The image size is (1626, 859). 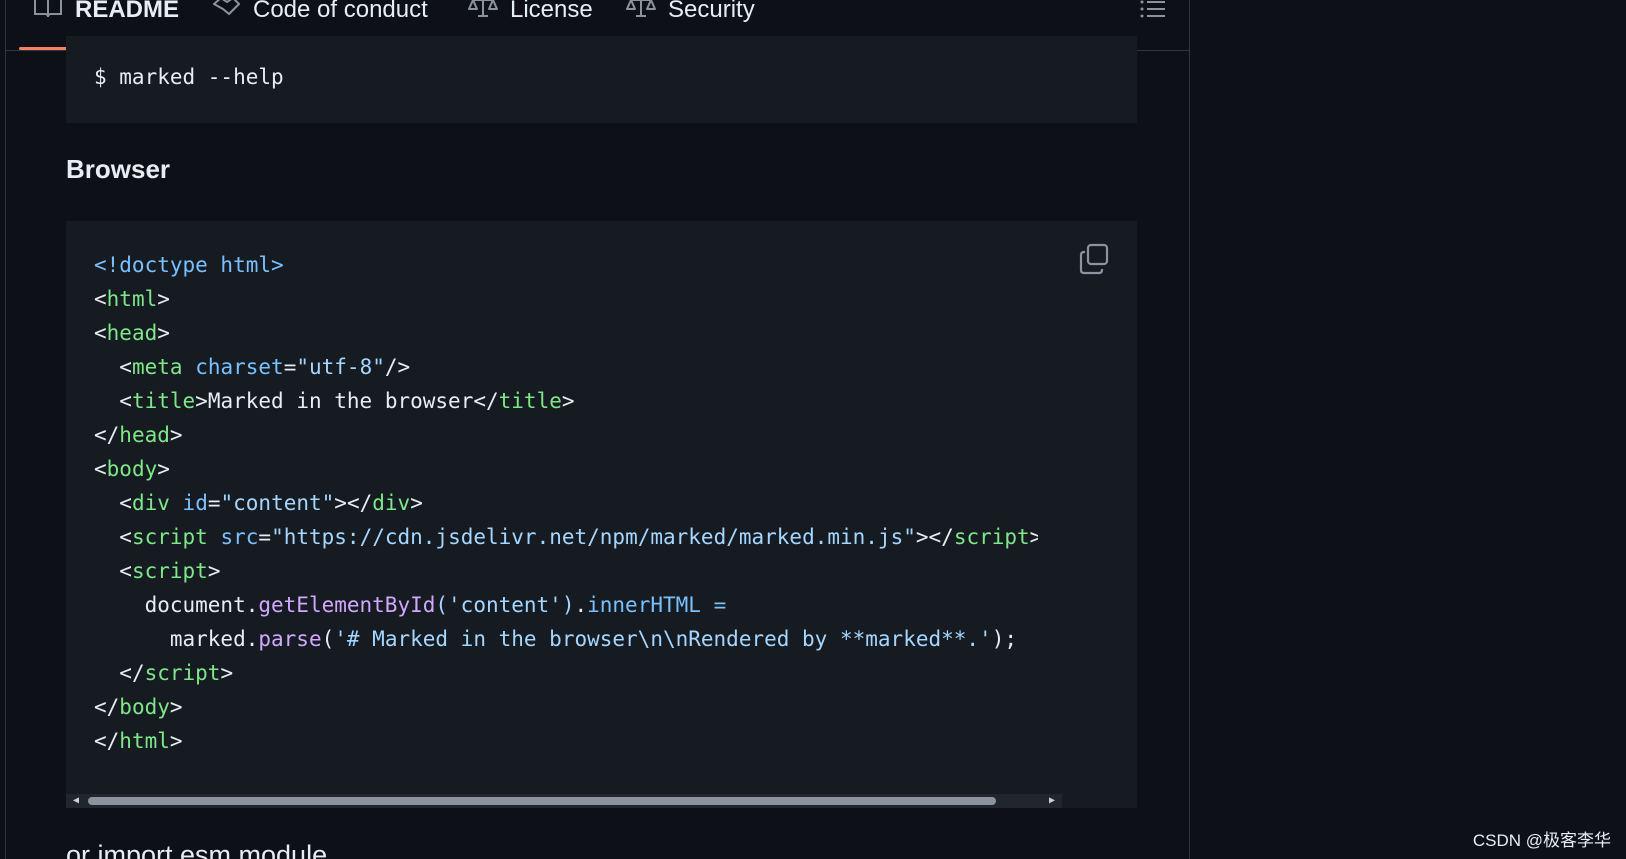 What do you see at coordinates (239, 537) in the screenshot?
I see `code-token: src` at bounding box center [239, 537].